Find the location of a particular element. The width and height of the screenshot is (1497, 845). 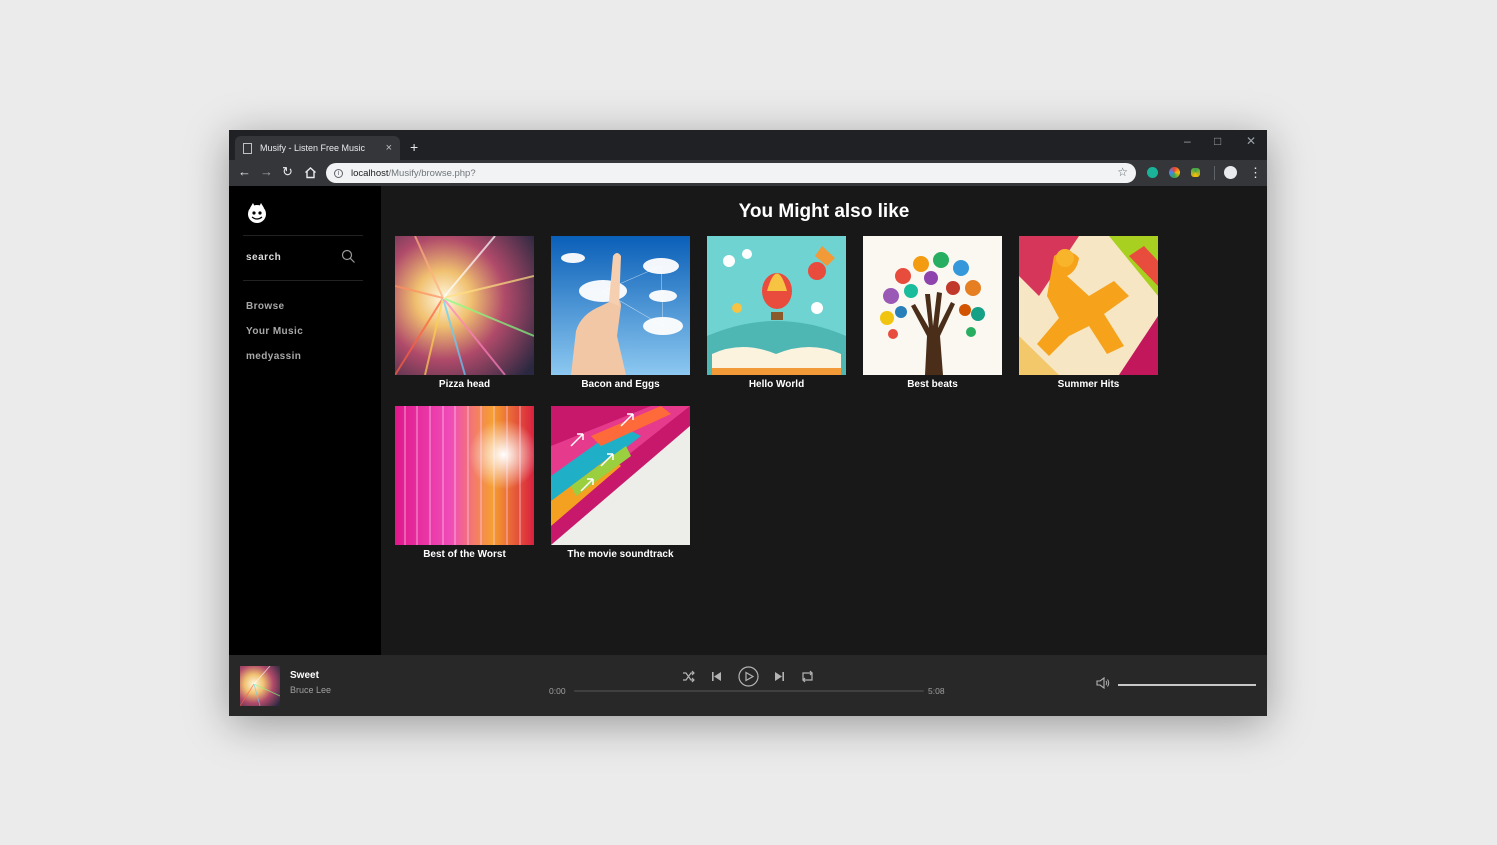

album-card: Bacon and Eggs is located at coordinates (620, 313).